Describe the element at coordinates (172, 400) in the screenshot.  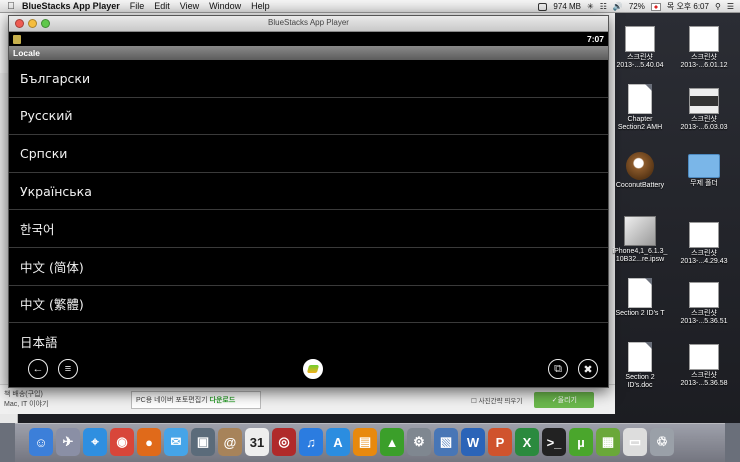
I see `ad-text: PC용 네이버 포토편집기` at that location.